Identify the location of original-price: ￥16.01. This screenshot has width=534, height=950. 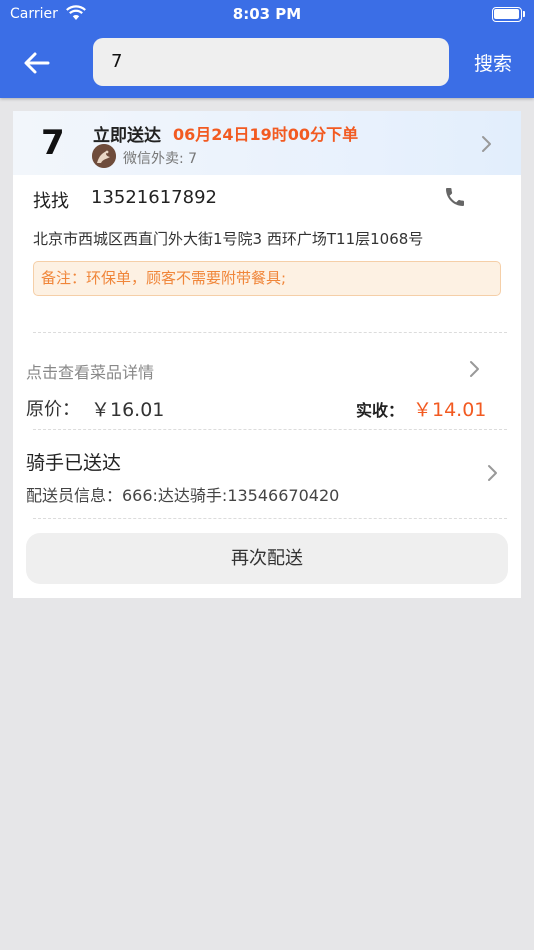
(128, 410).